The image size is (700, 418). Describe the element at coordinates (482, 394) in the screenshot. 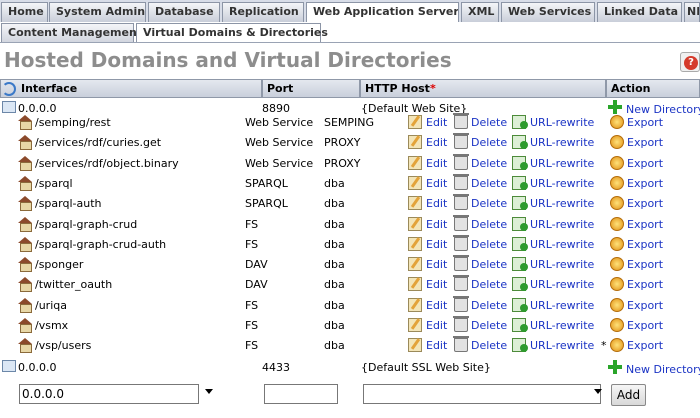

I see `host-select` at that location.